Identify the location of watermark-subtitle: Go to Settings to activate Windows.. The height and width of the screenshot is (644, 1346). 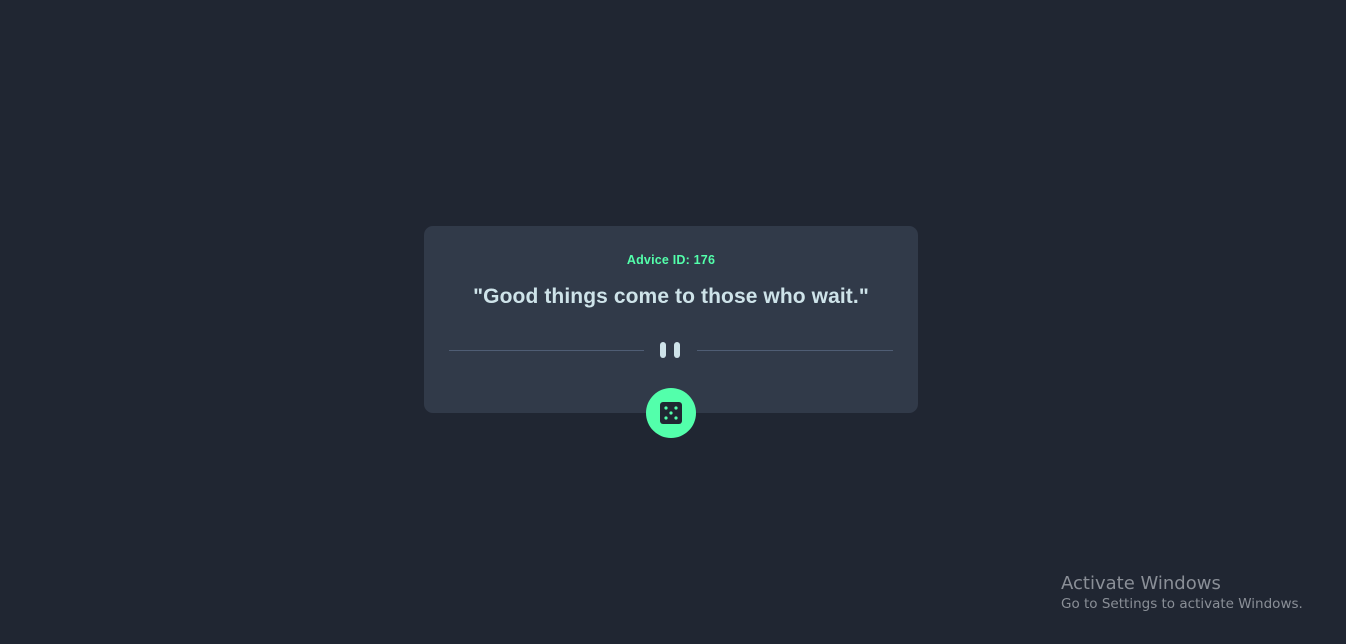
(1182, 604).